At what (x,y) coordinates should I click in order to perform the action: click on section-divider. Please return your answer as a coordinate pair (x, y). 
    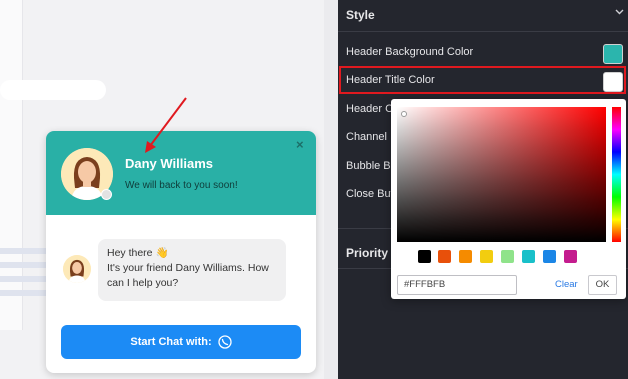
    Looking at the image, I should click on (483, 31).